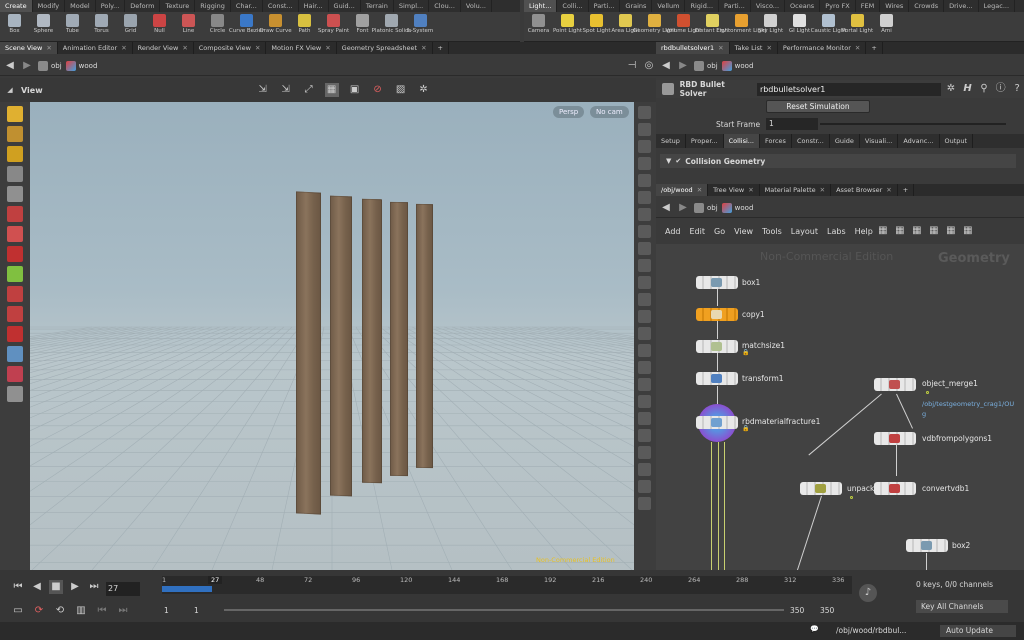 Image resolution: width=1024 pixels, height=640 pixels. Describe the element at coordinates (286, 90) in the screenshot. I see `select-tool2-icon: ⇲` at that location.